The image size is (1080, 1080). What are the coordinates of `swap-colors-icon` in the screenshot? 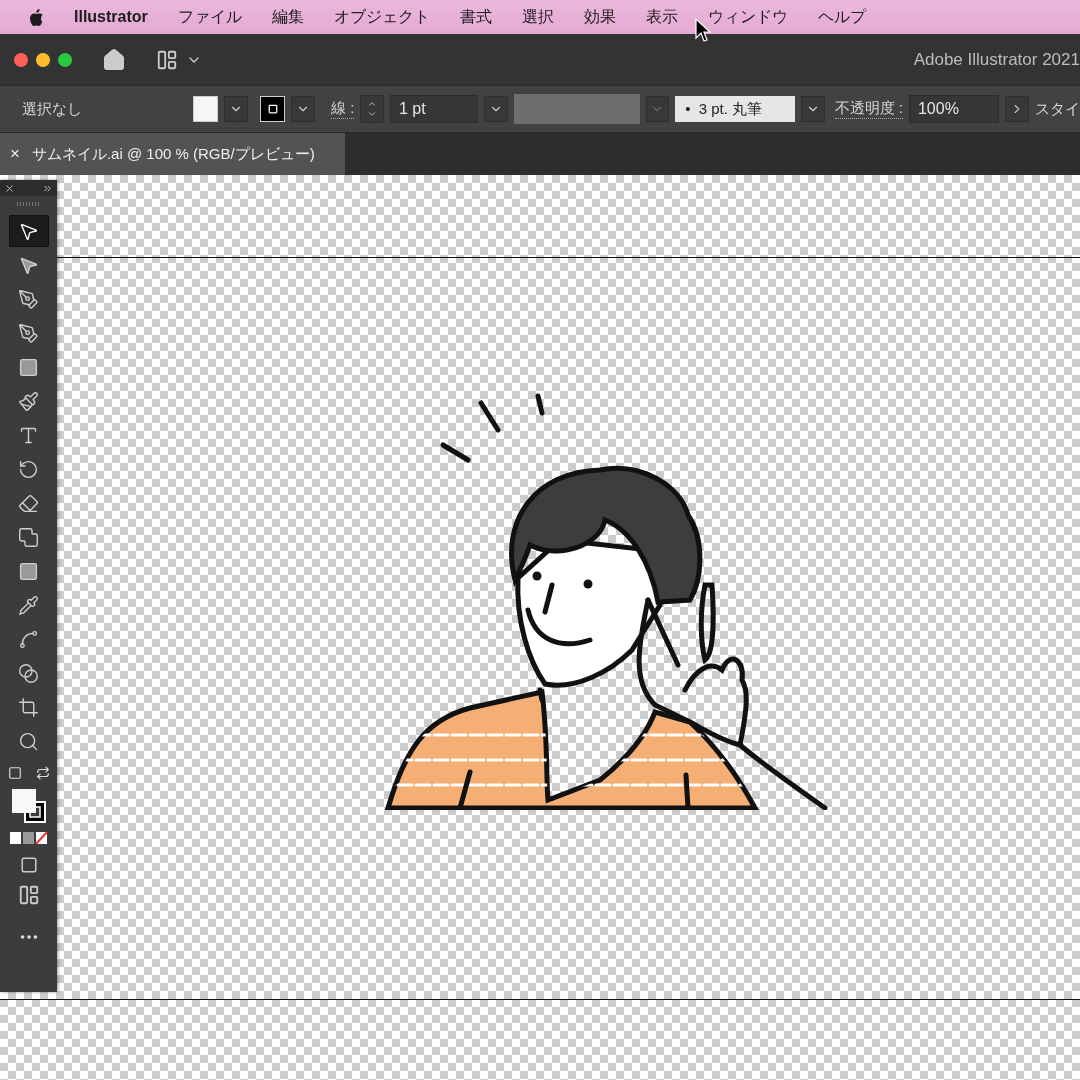 It's located at (42, 773).